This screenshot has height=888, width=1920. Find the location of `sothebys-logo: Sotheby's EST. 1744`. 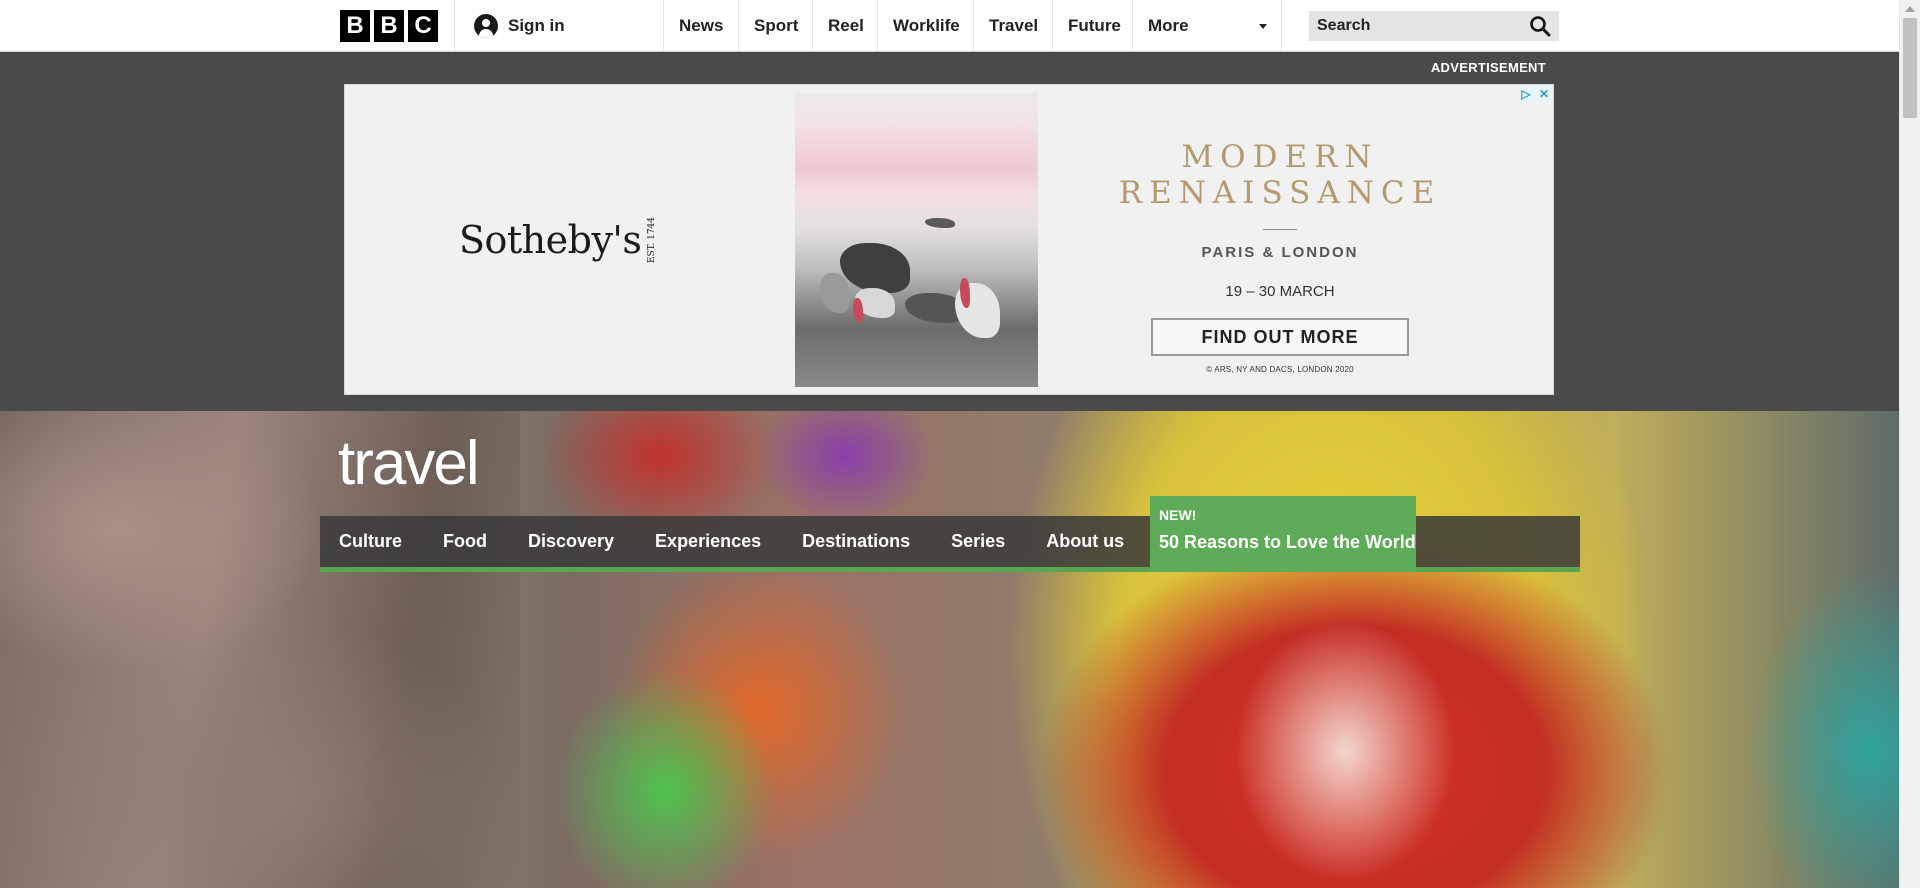

sothebys-logo: Sotheby's EST. 1744 is located at coordinates (558, 240).